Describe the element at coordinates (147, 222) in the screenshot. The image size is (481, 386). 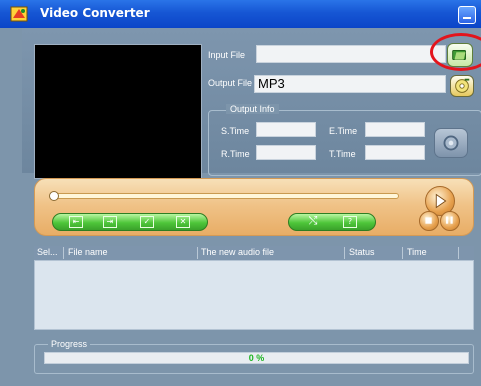
I see `select-all-button: ✓` at that location.